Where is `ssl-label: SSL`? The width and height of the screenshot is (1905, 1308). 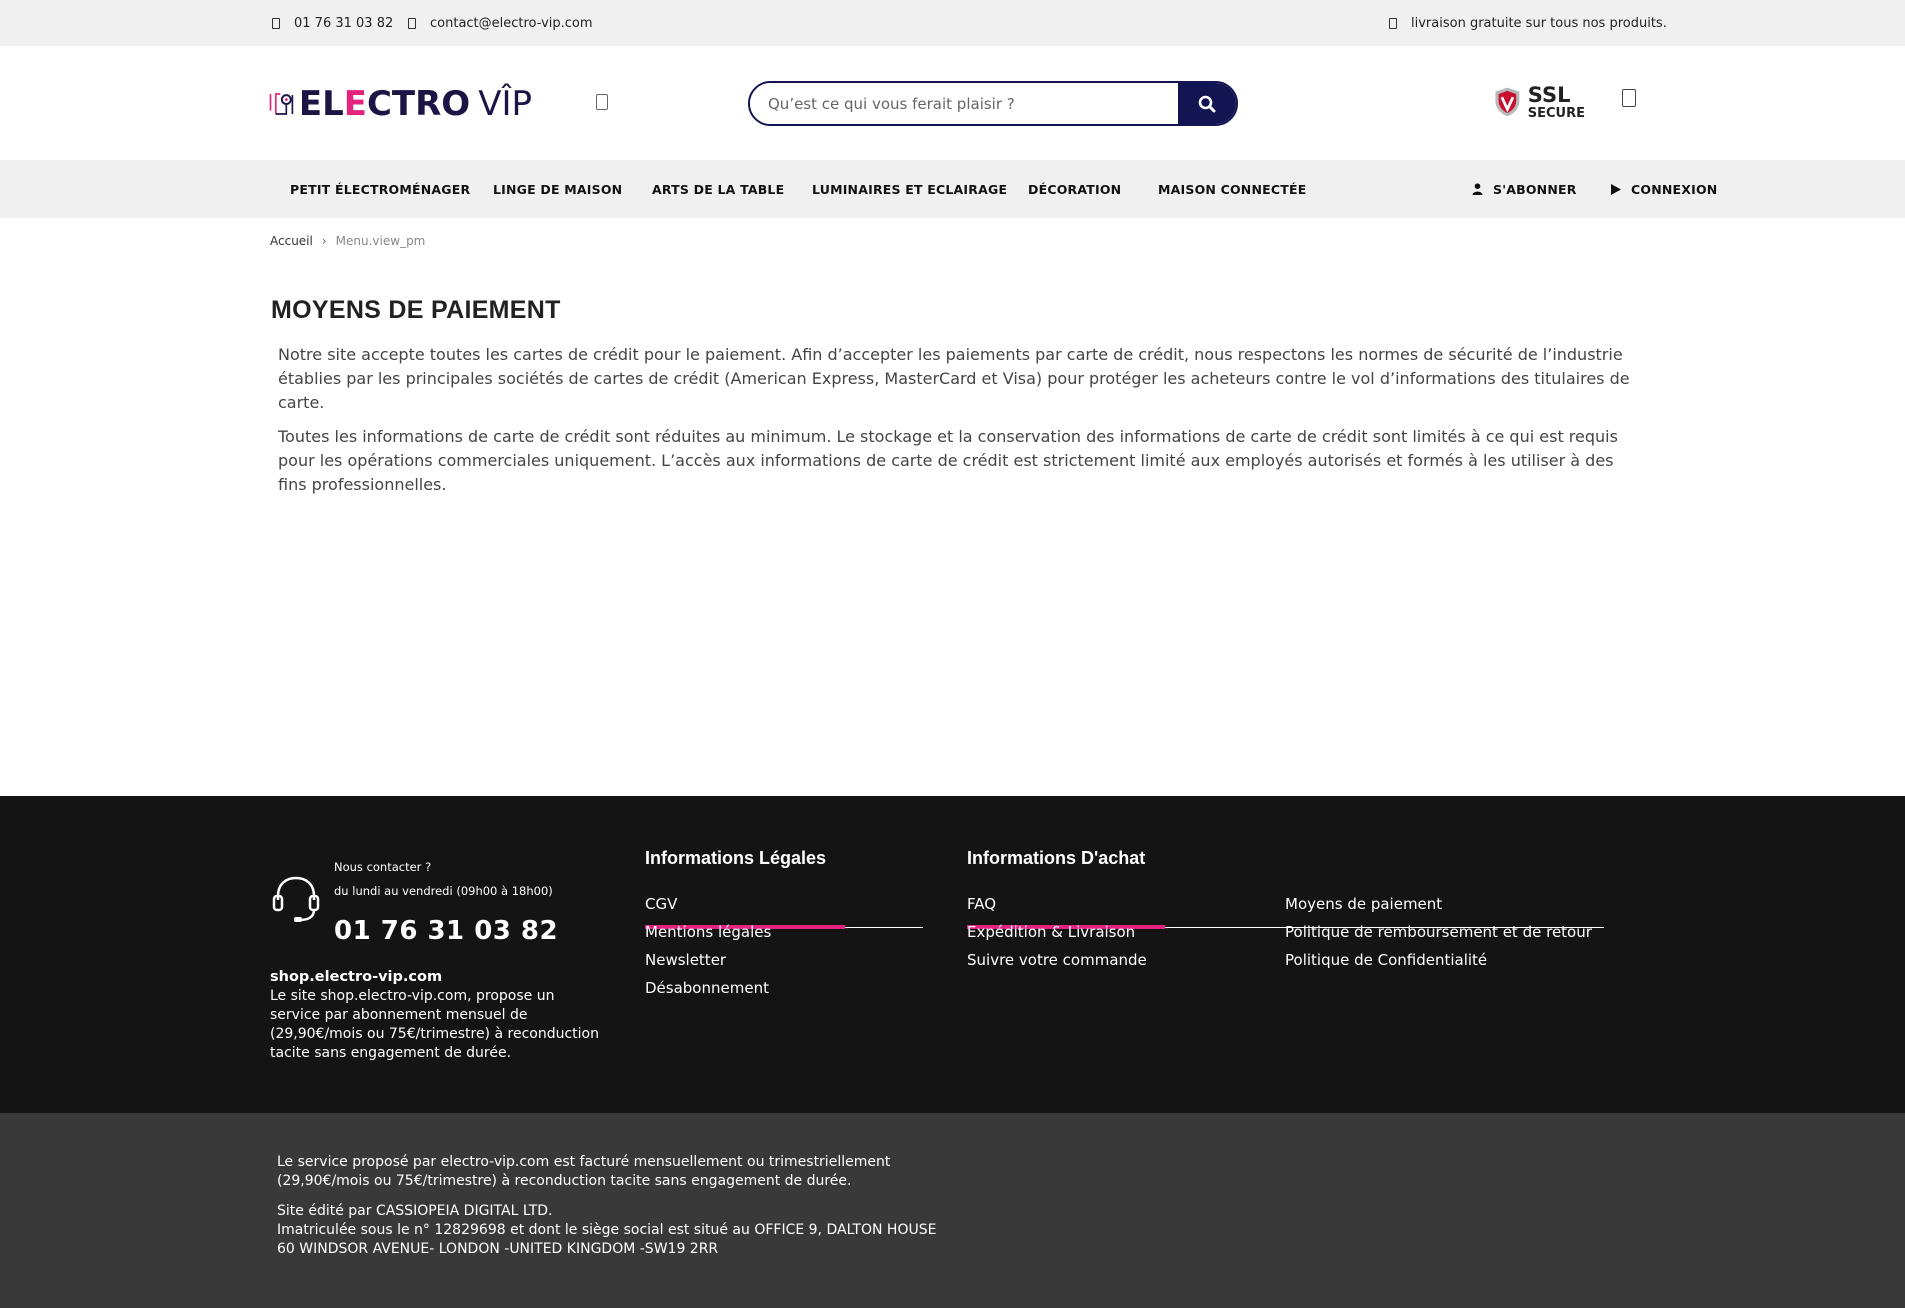 ssl-label: SSL is located at coordinates (1549, 94).